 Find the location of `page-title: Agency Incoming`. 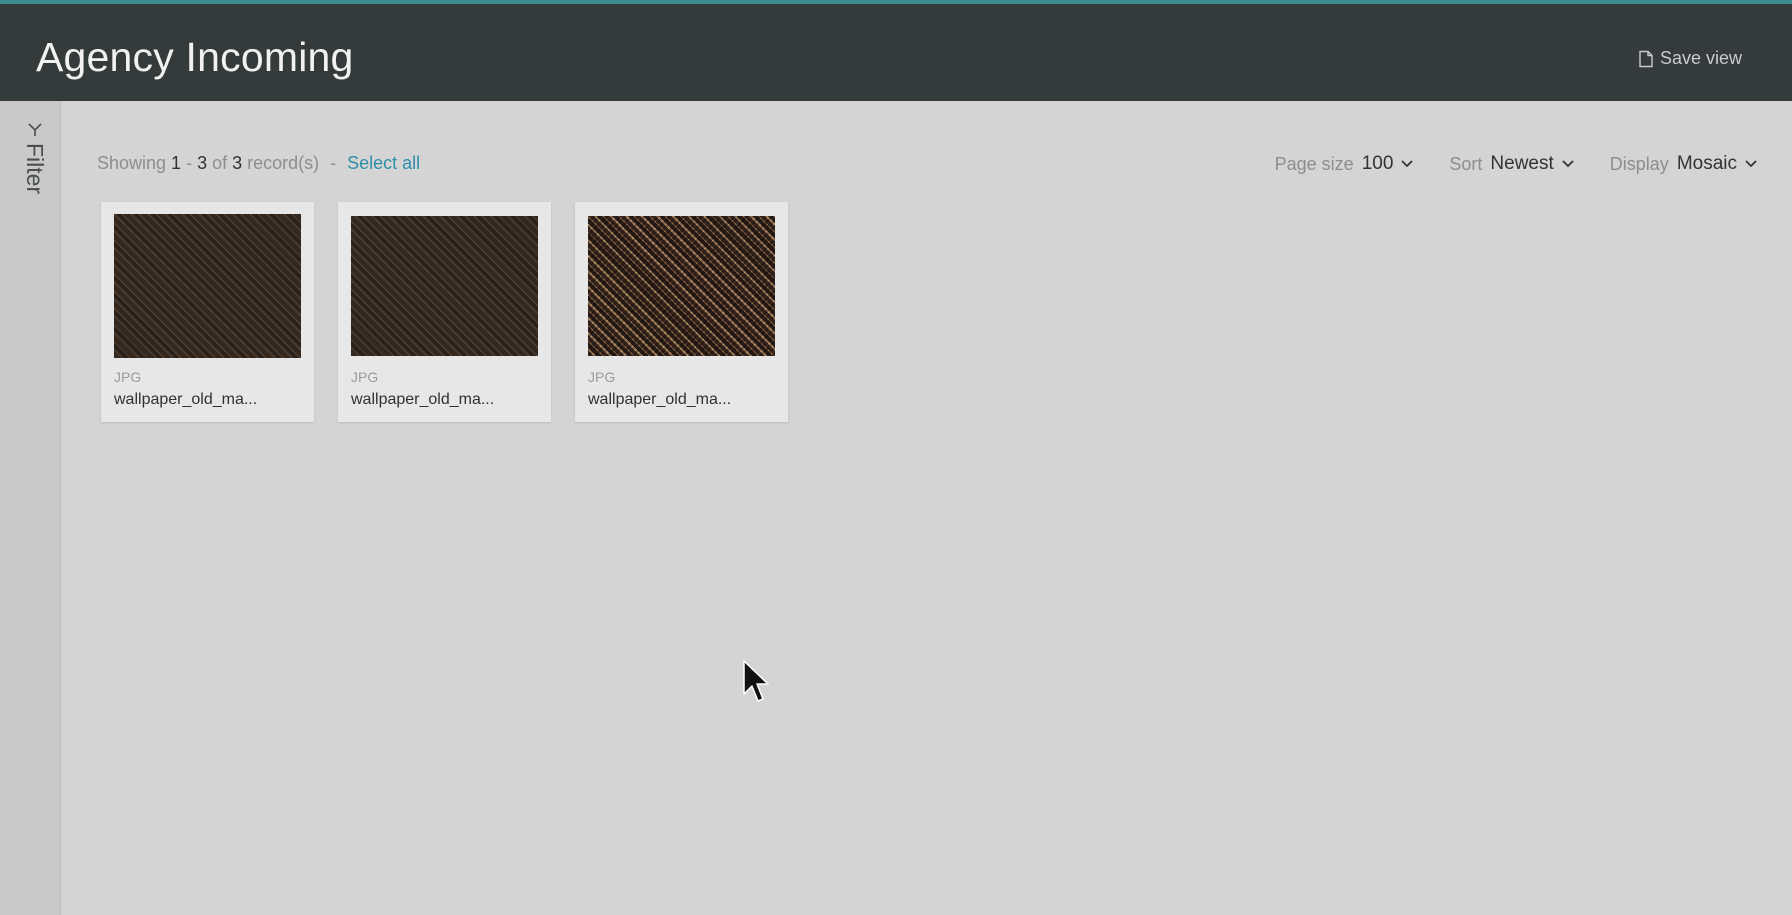

page-title: Agency Incoming is located at coordinates (195, 57).